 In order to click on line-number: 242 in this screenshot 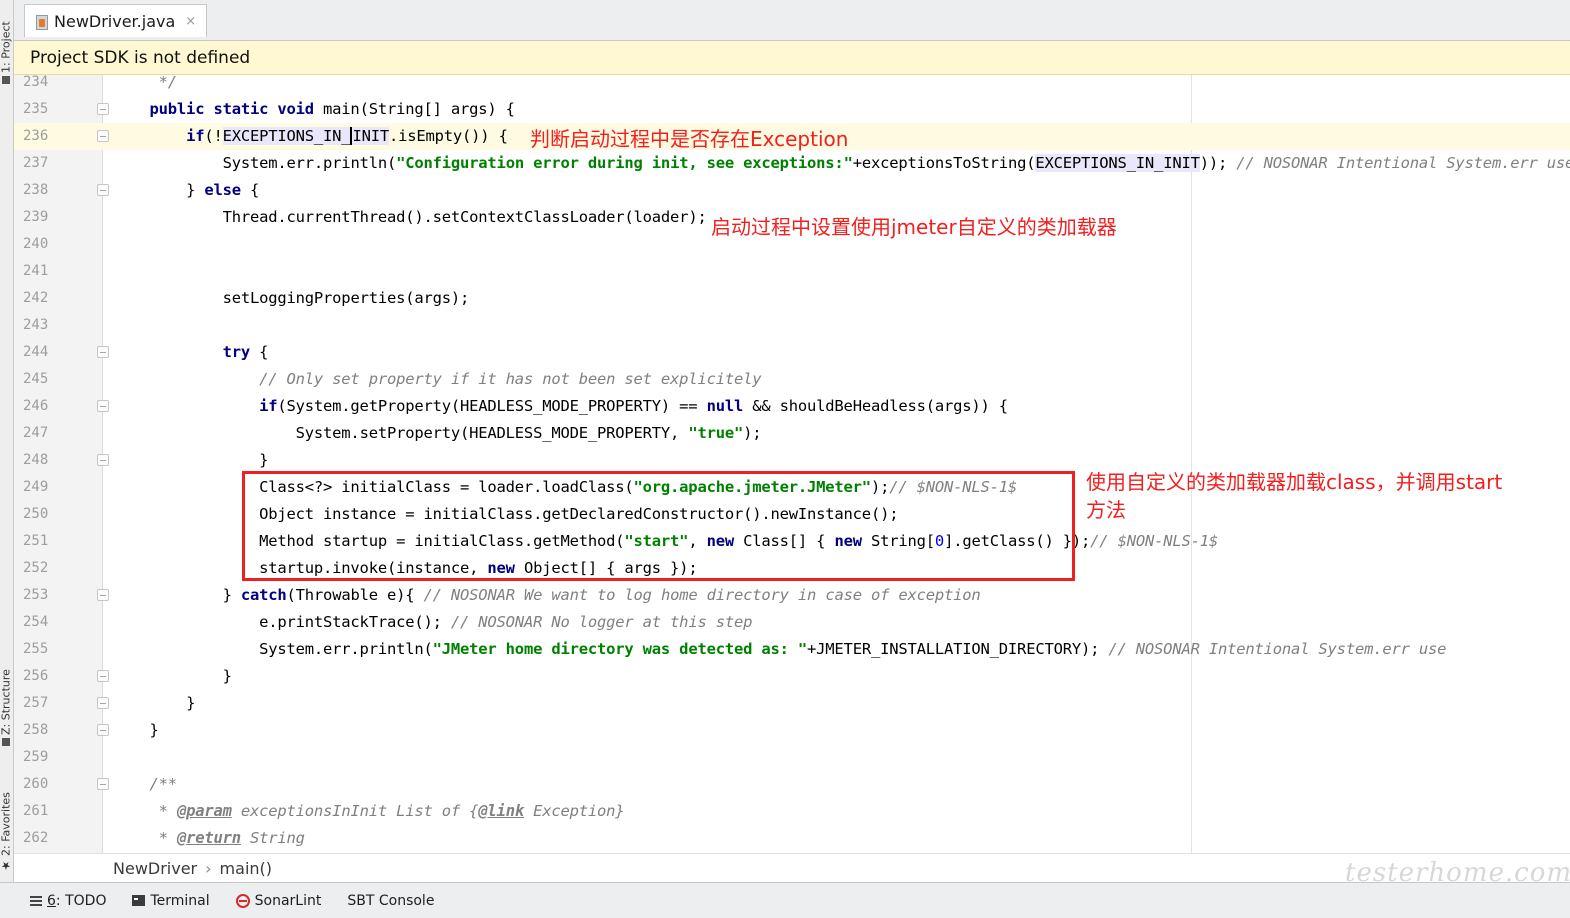, I will do `click(36, 298)`.